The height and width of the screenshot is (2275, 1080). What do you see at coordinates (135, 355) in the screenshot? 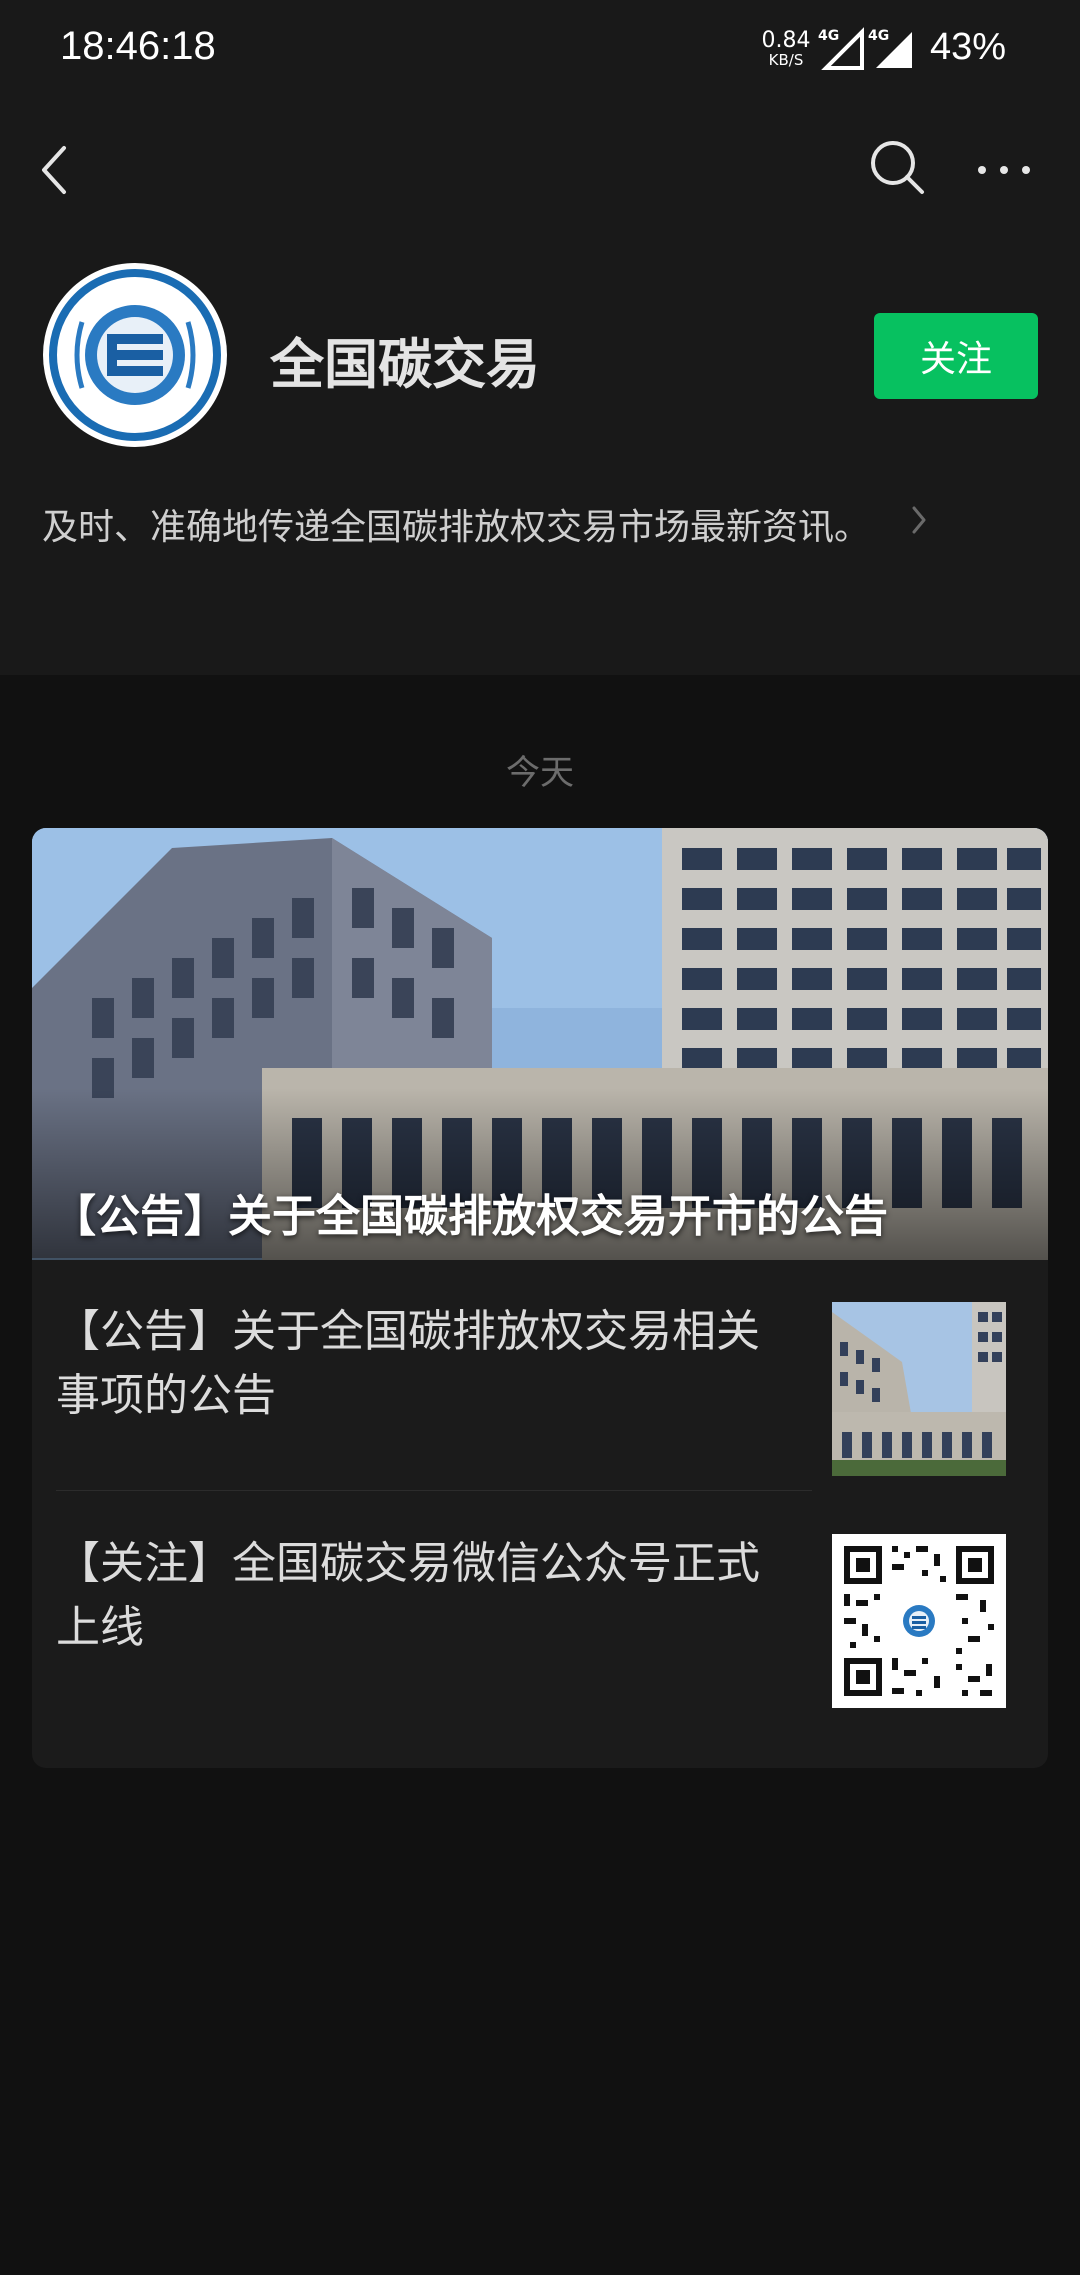
I see `account-avatar` at bounding box center [135, 355].